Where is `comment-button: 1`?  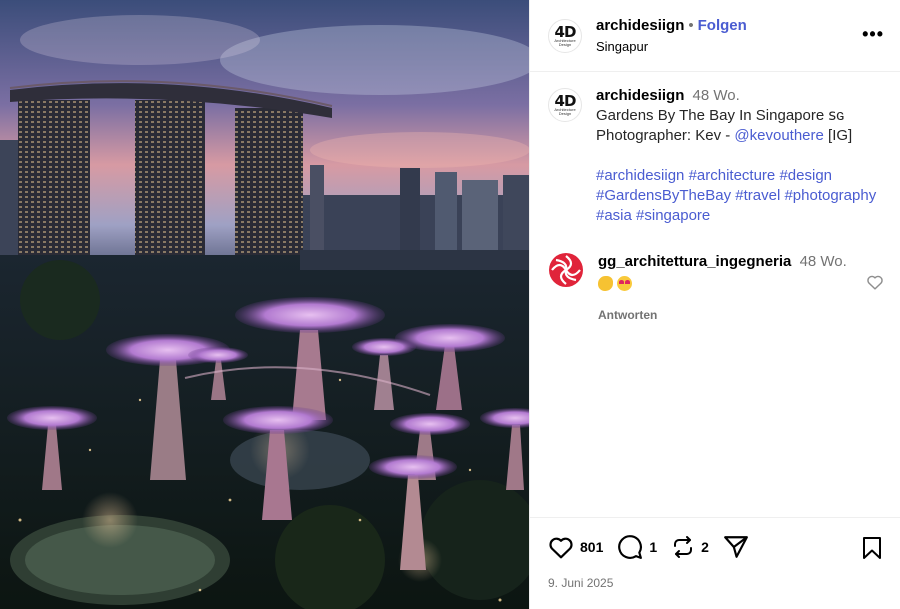 comment-button: 1 is located at coordinates (637, 547).